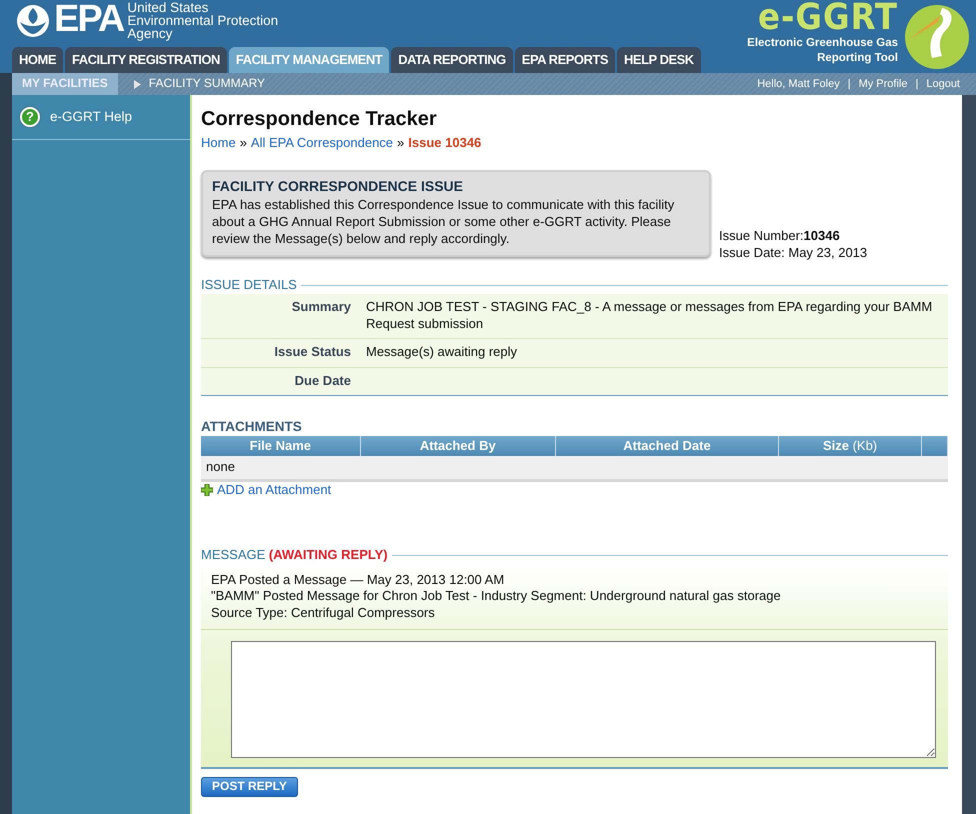  What do you see at coordinates (146, 60) in the screenshot?
I see `nav-tab: FACILITY REGISTRATION` at bounding box center [146, 60].